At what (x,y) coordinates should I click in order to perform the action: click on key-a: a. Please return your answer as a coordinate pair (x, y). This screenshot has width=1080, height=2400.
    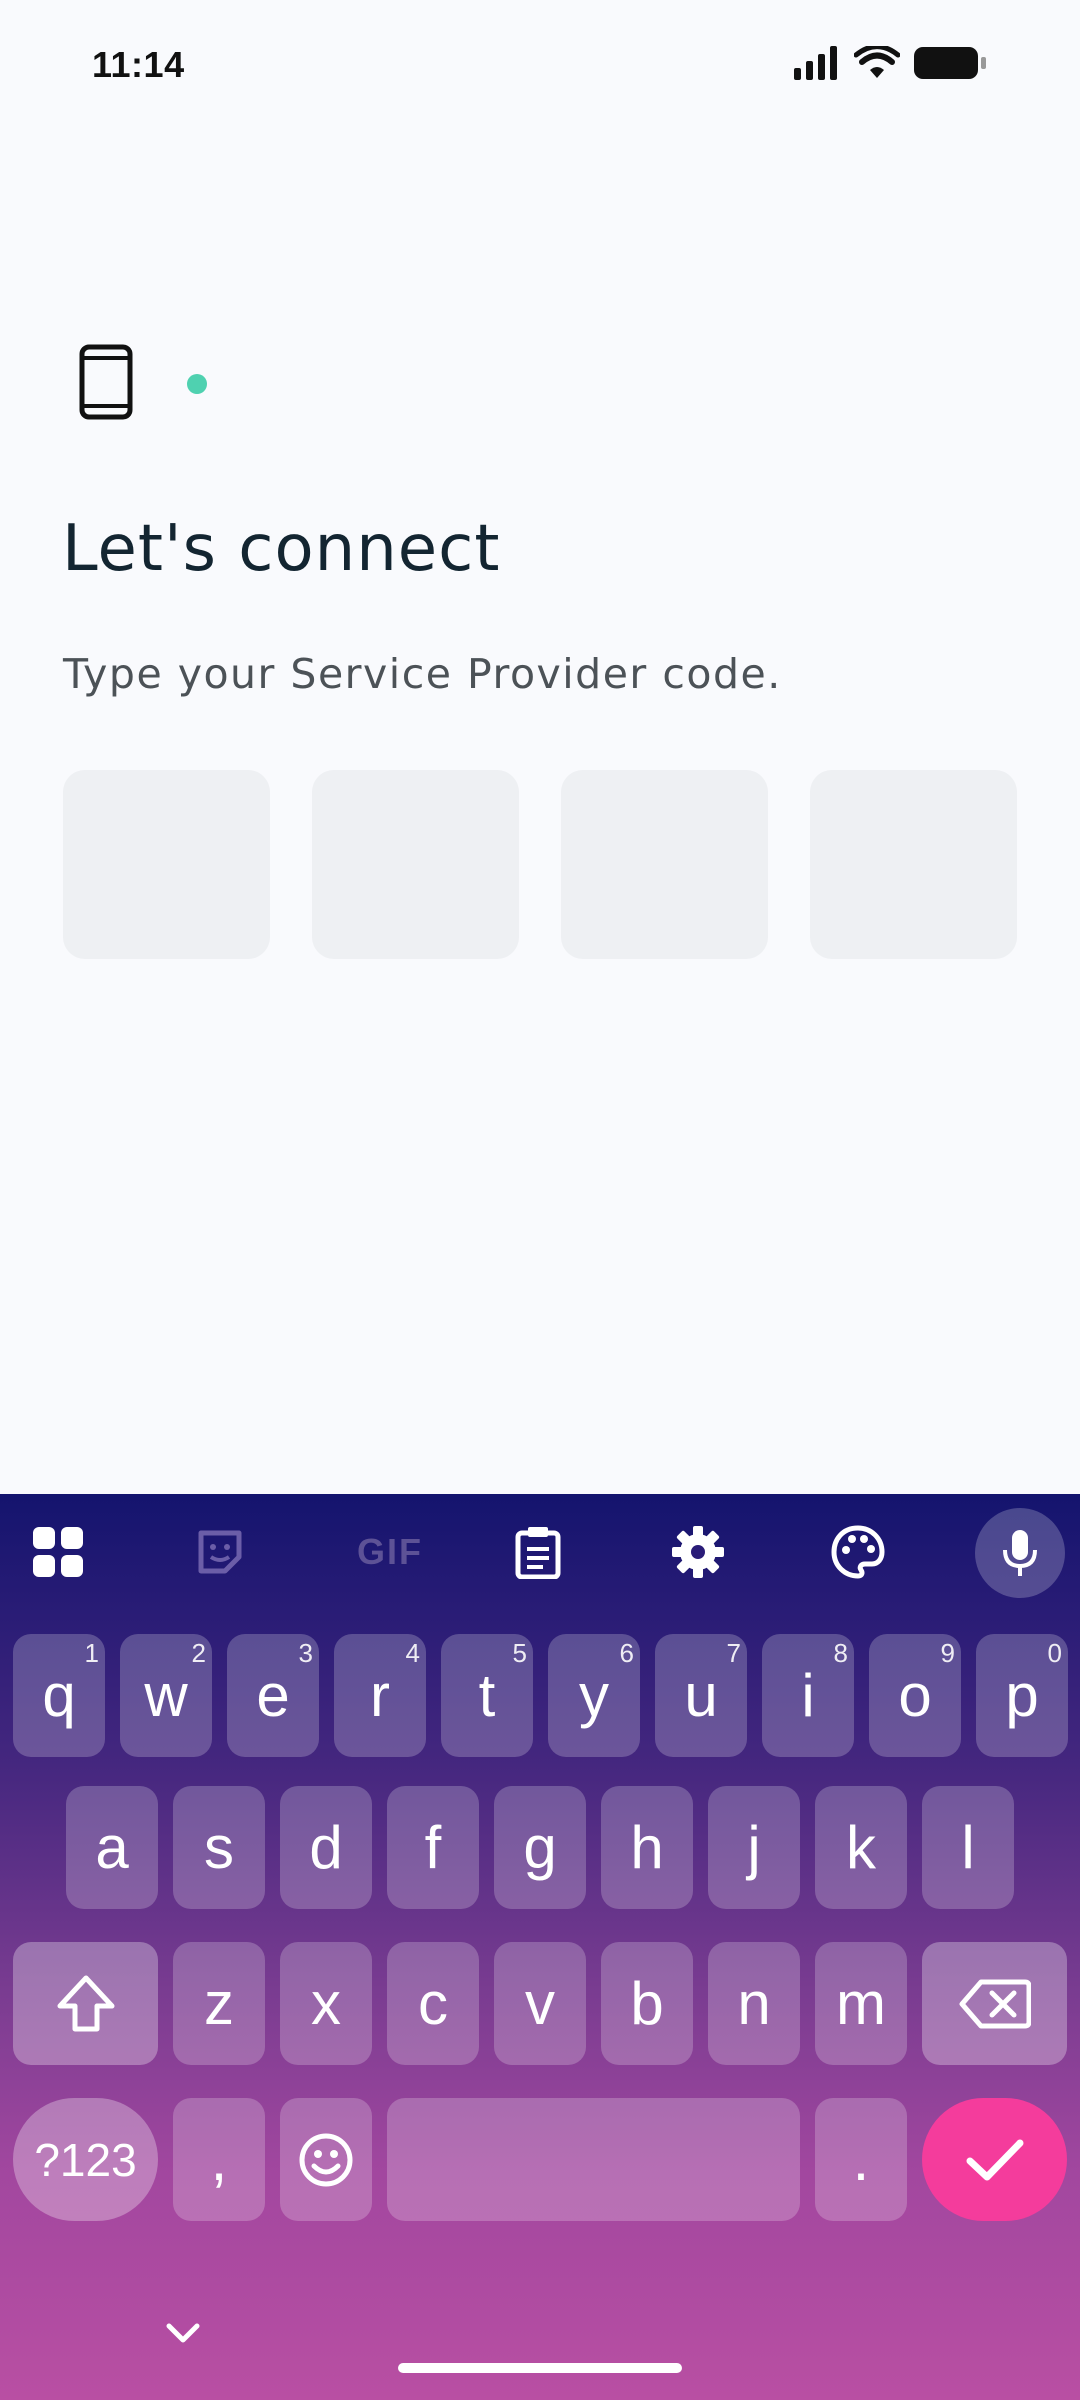
    Looking at the image, I should click on (112, 1847).